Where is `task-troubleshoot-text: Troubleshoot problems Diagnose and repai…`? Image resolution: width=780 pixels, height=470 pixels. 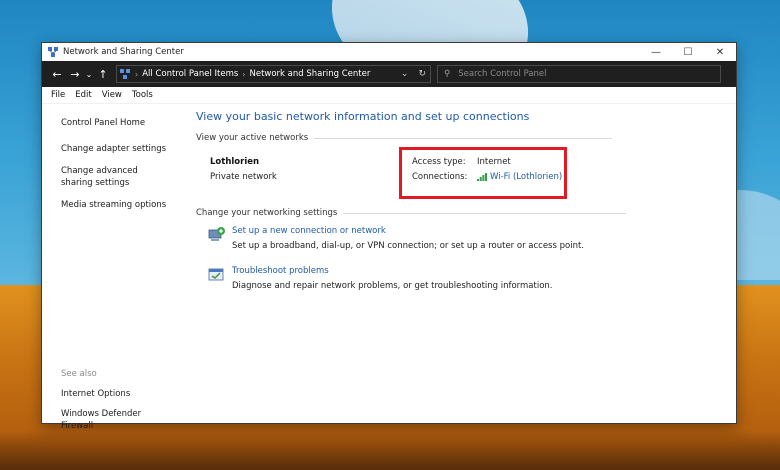
task-troubleshoot-text: Troubleshoot problems Diagnose and repai… is located at coordinates (392, 278).